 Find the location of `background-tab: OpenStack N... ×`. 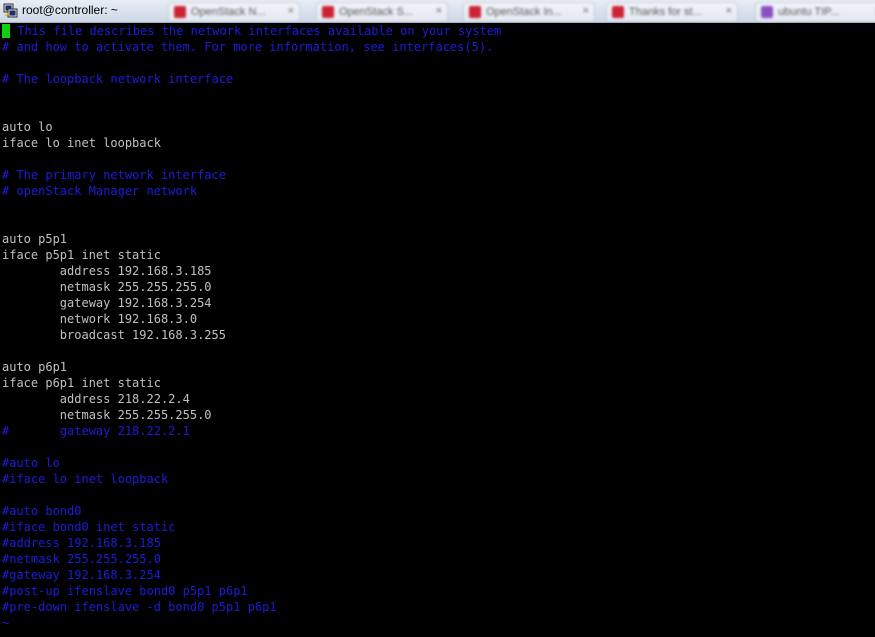

background-tab: OpenStack N... × is located at coordinates (234, 12).